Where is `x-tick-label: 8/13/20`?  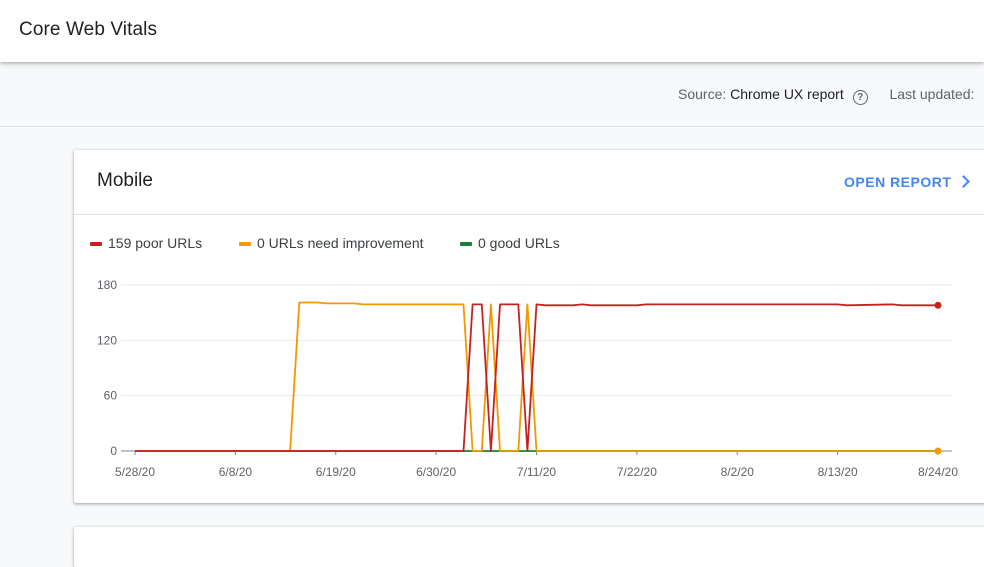
x-tick-label: 8/13/20 is located at coordinates (838, 472).